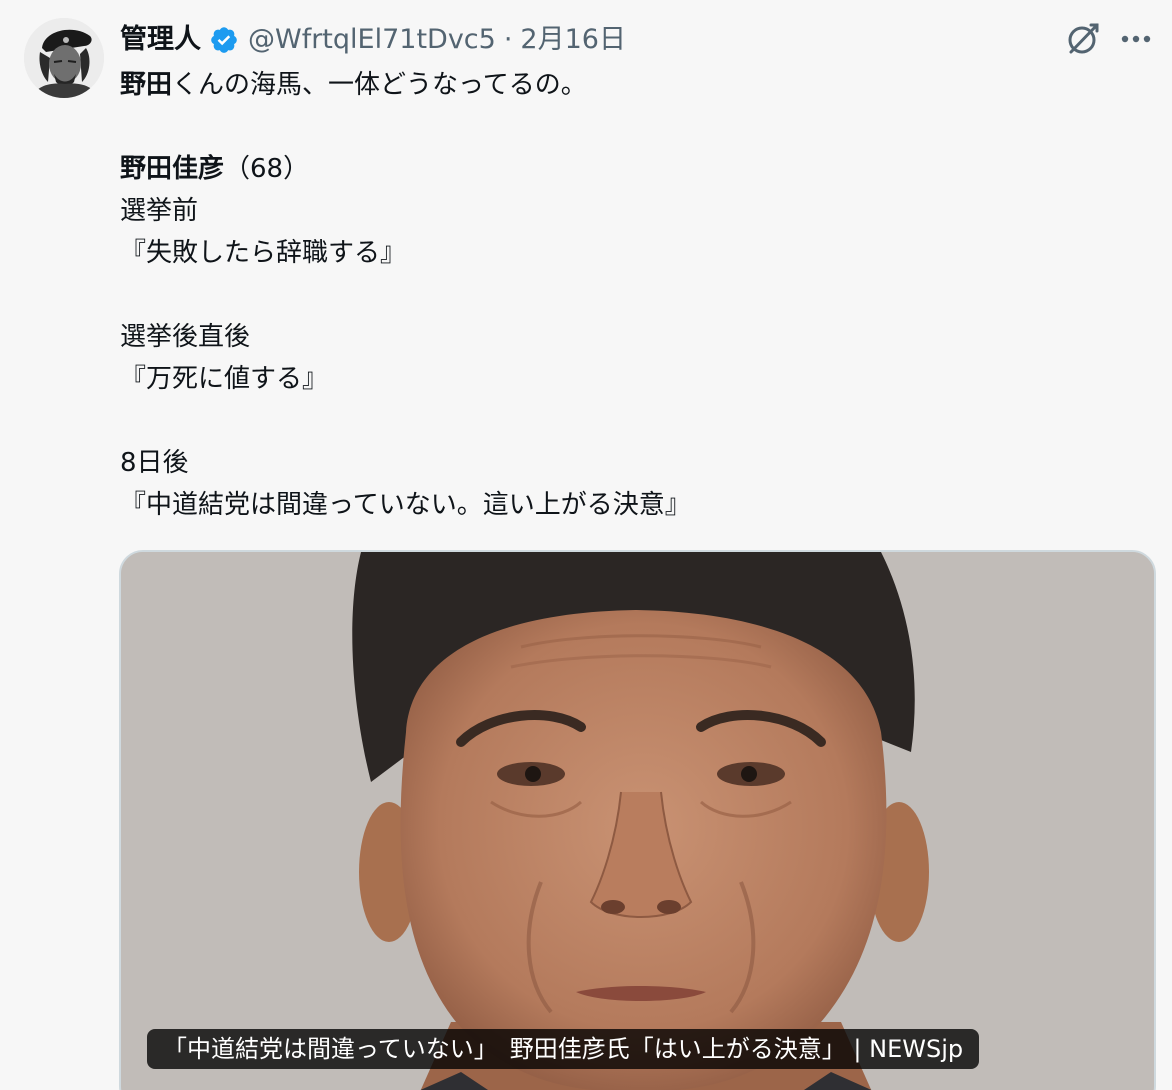  I want to click on tweet-header: 管理人 @WfrtqlEl71tDvc5 · 2月16日, so click(373, 40).